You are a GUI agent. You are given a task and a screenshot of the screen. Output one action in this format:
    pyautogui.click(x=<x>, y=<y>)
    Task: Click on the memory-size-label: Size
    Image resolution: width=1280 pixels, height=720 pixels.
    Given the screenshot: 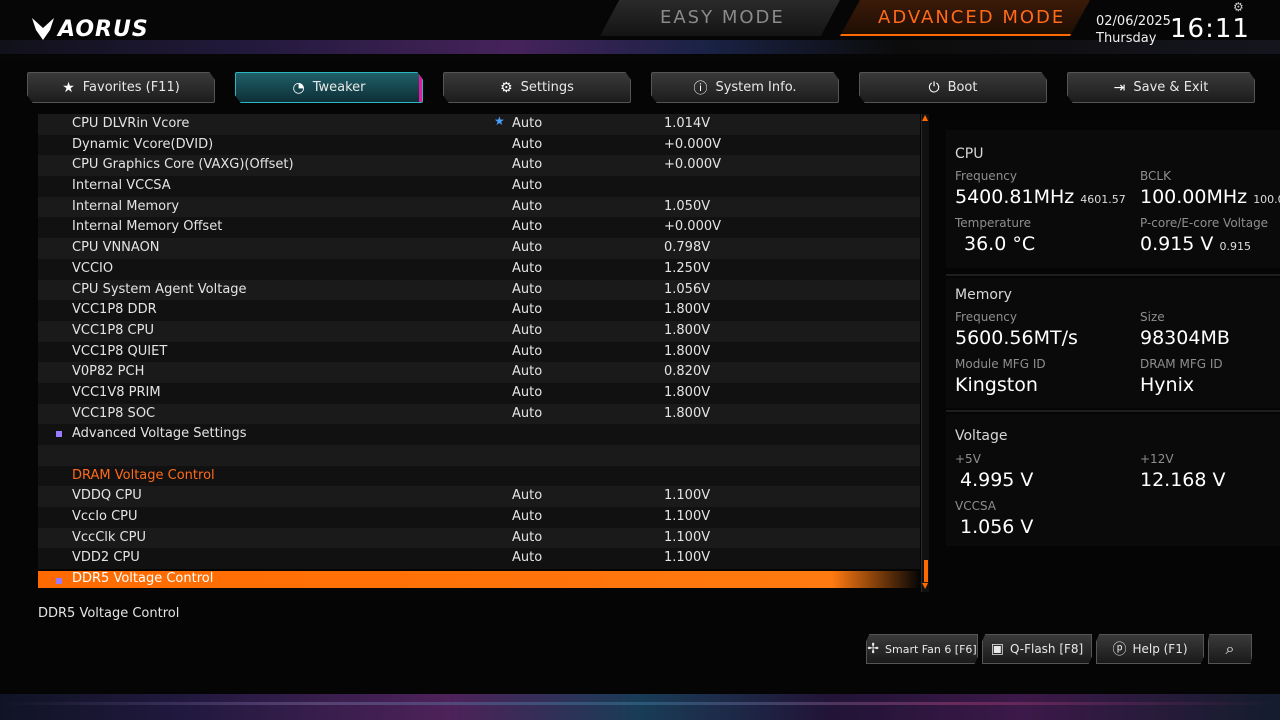 What is the action you would take?
    pyautogui.click(x=1152, y=317)
    